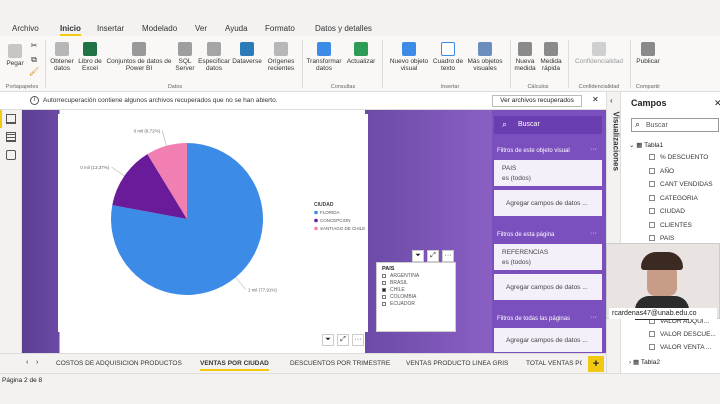 This screenshot has height=404, width=720. I want to click on powerbi-datasets-button: Conjuntos de datos de Power BI, so click(139, 57).